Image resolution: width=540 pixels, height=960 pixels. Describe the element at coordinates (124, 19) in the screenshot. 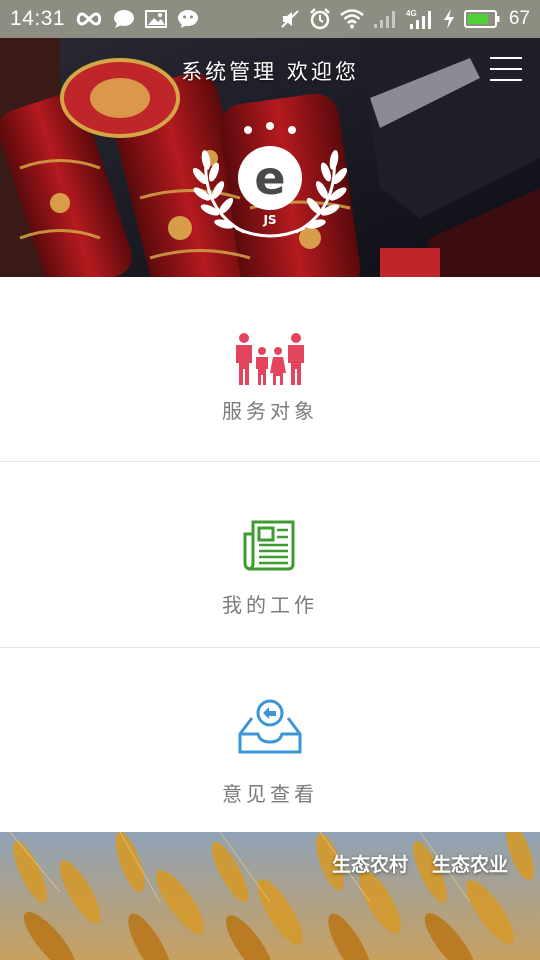

I see `message-bubble-icon` at that location.